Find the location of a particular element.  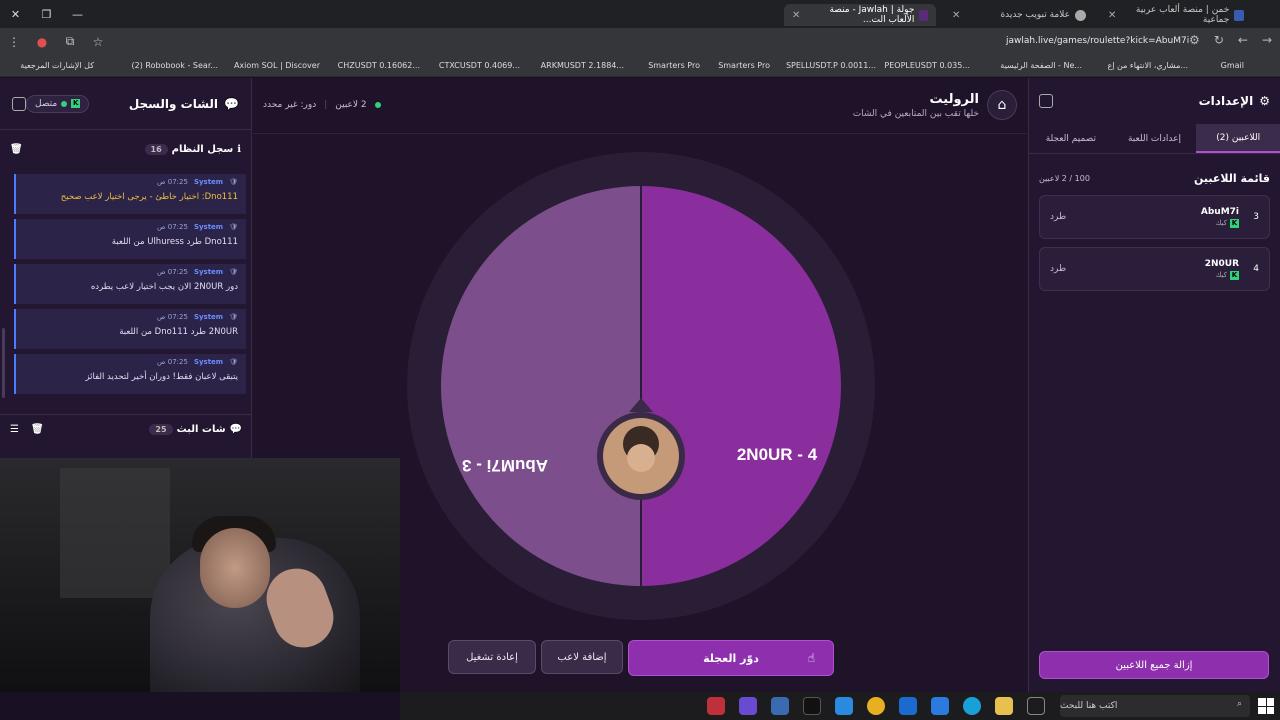

add-player-label: إضافة لاعب is located at coordinates (582, 657).